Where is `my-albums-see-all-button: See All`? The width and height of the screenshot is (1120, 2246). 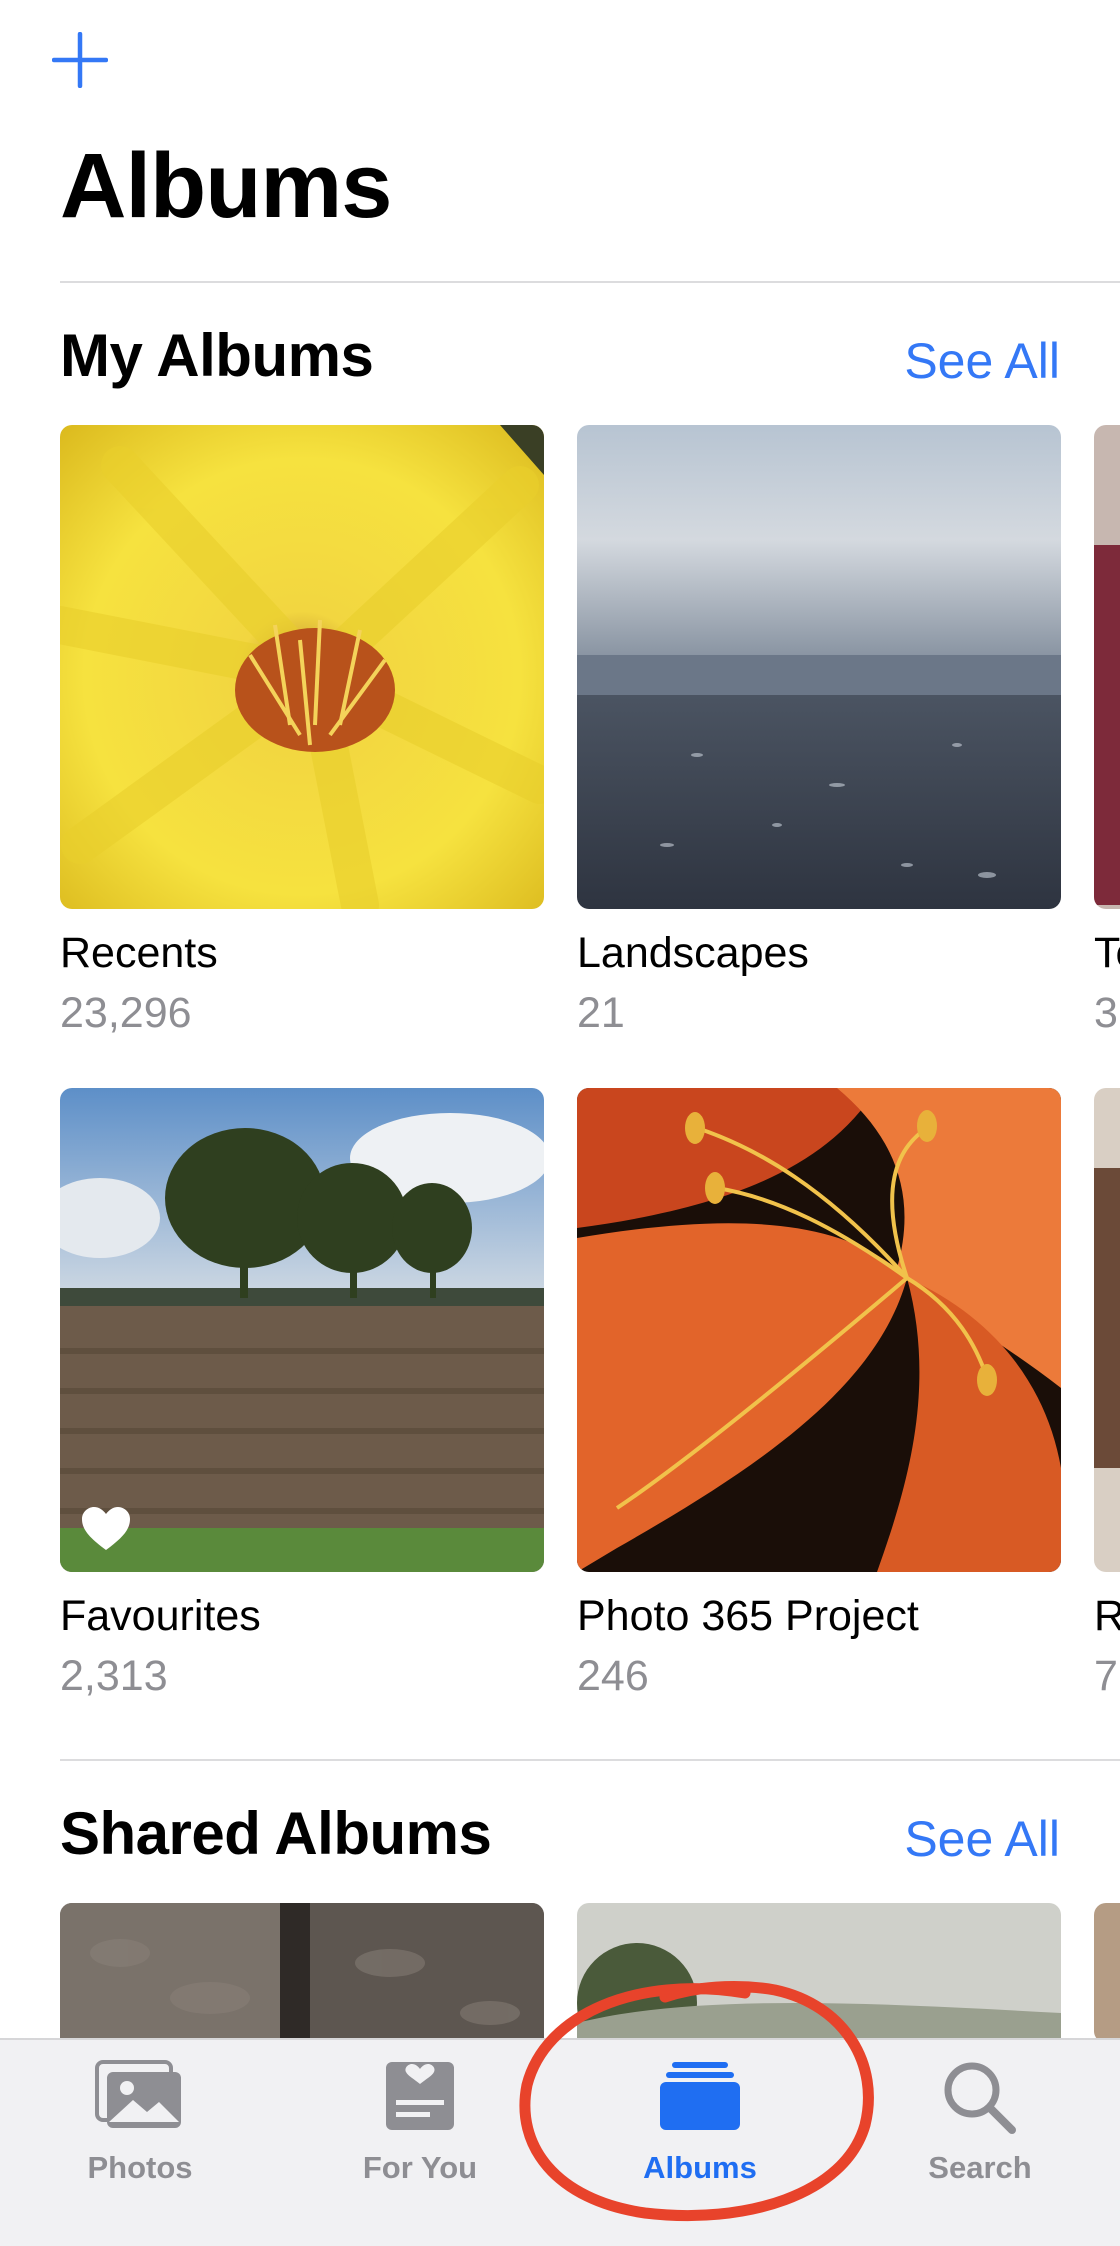 my-albums-see-all-button: See All is located at coordinates (982, 361).